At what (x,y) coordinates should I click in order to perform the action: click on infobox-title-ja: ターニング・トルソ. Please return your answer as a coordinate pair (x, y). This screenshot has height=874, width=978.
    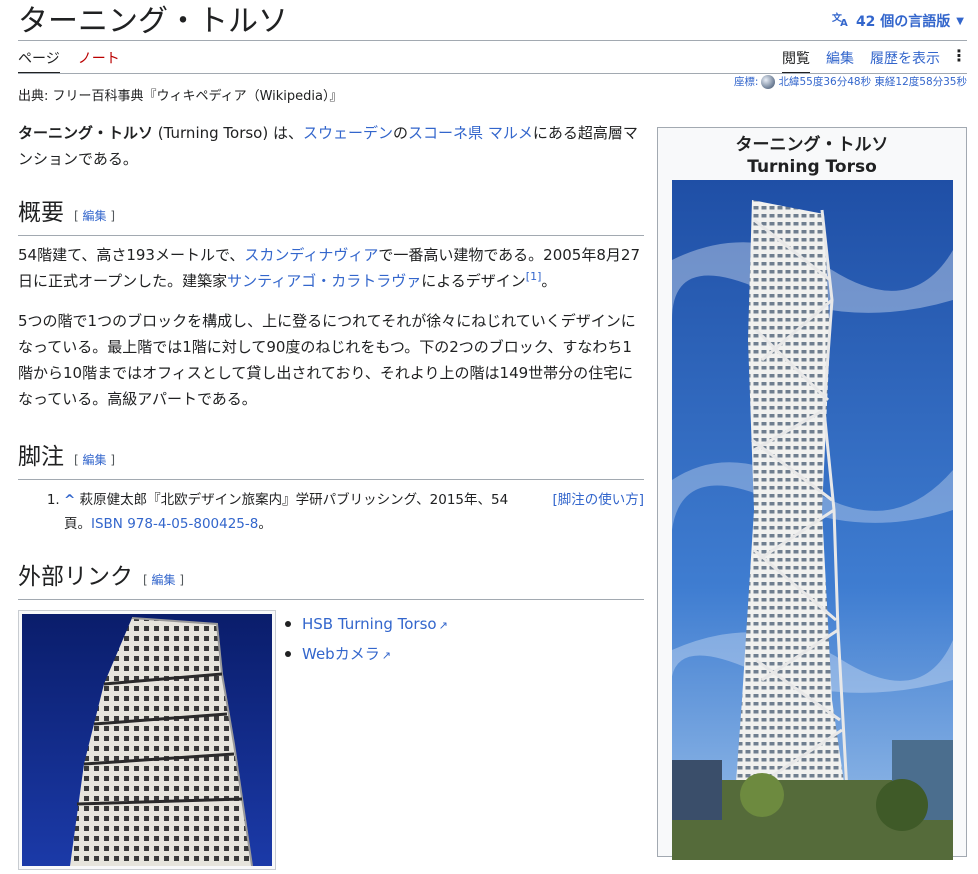
    Looking at the image, I should click on (812, 145).